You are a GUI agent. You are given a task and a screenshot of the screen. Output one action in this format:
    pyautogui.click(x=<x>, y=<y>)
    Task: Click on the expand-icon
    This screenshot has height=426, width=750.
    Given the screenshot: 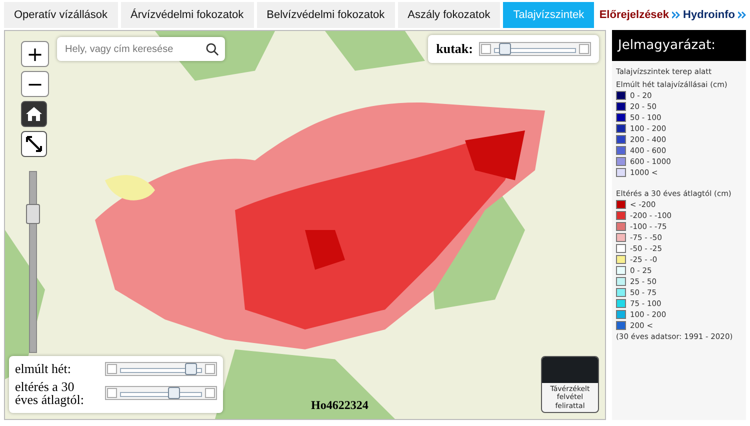 What is the action you would take?
    pyautogui.click(x=34, y=144)
    